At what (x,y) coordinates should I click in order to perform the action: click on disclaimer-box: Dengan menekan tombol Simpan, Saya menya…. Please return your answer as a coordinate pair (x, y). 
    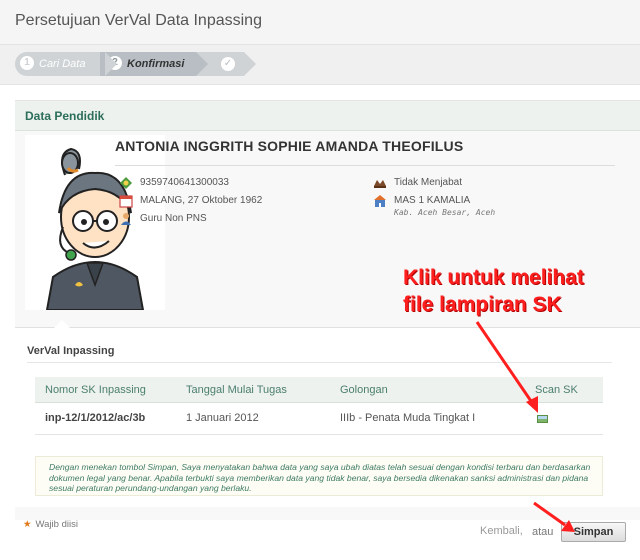
    Looking at the image, I should click on (319, 476).